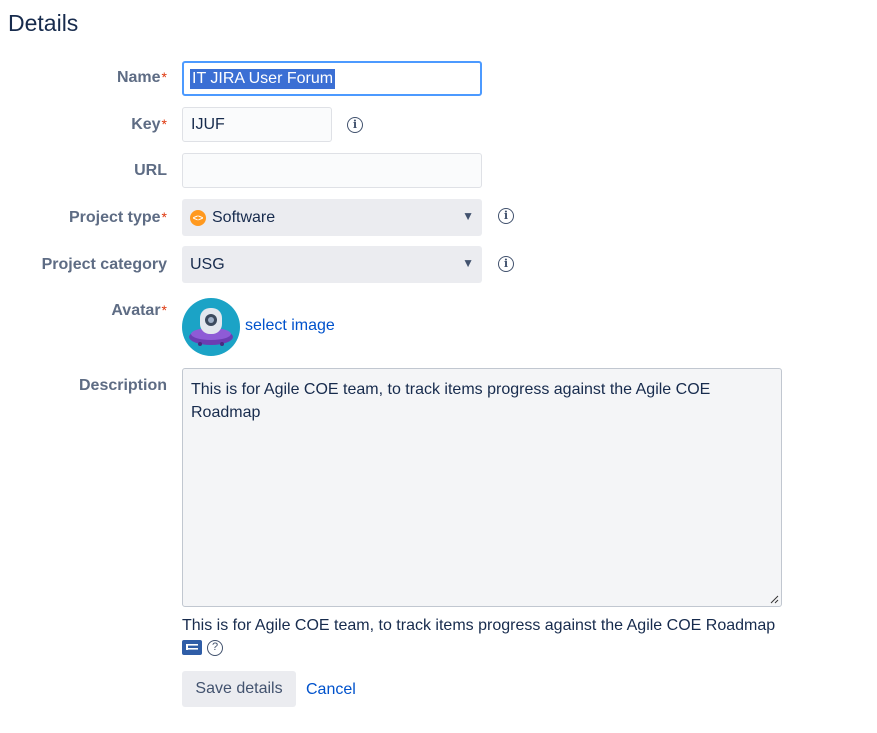  What do you see at coordinates (149, 124) in the screenshot?
I see `key-label: Key*` at bounding box center [149, 124].